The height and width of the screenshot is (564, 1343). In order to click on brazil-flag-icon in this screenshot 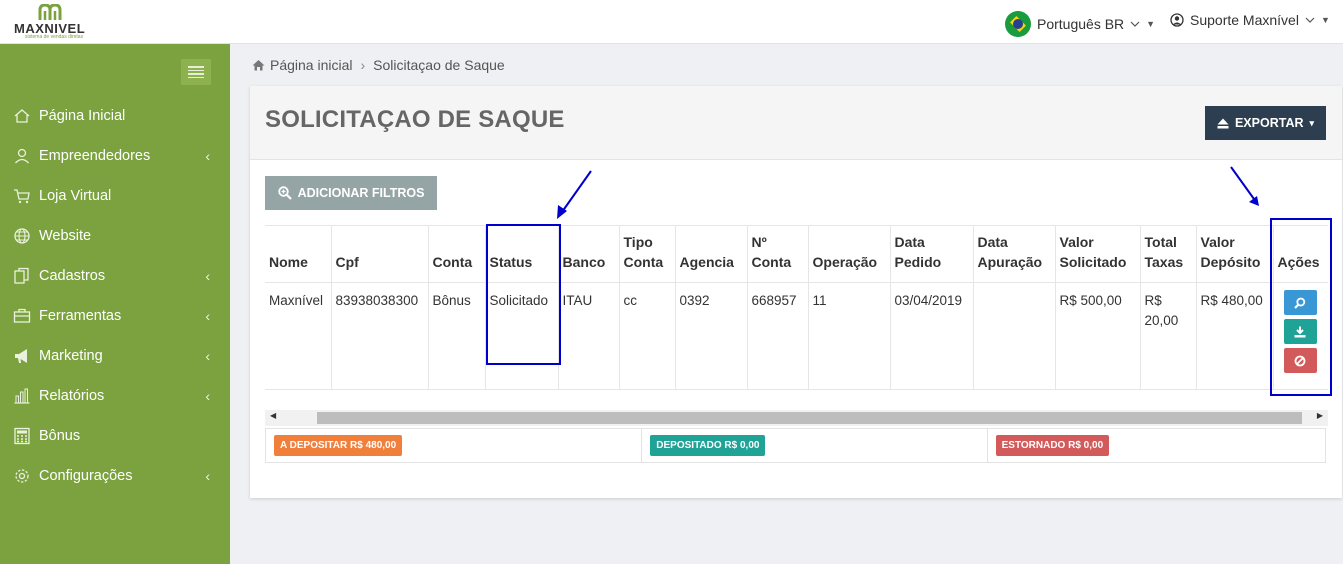, I will do `click(1018, 24)`.